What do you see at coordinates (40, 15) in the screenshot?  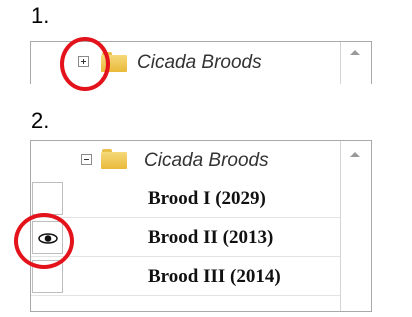 I see `step-1-label: 1.` at bounding box center [40, 15].